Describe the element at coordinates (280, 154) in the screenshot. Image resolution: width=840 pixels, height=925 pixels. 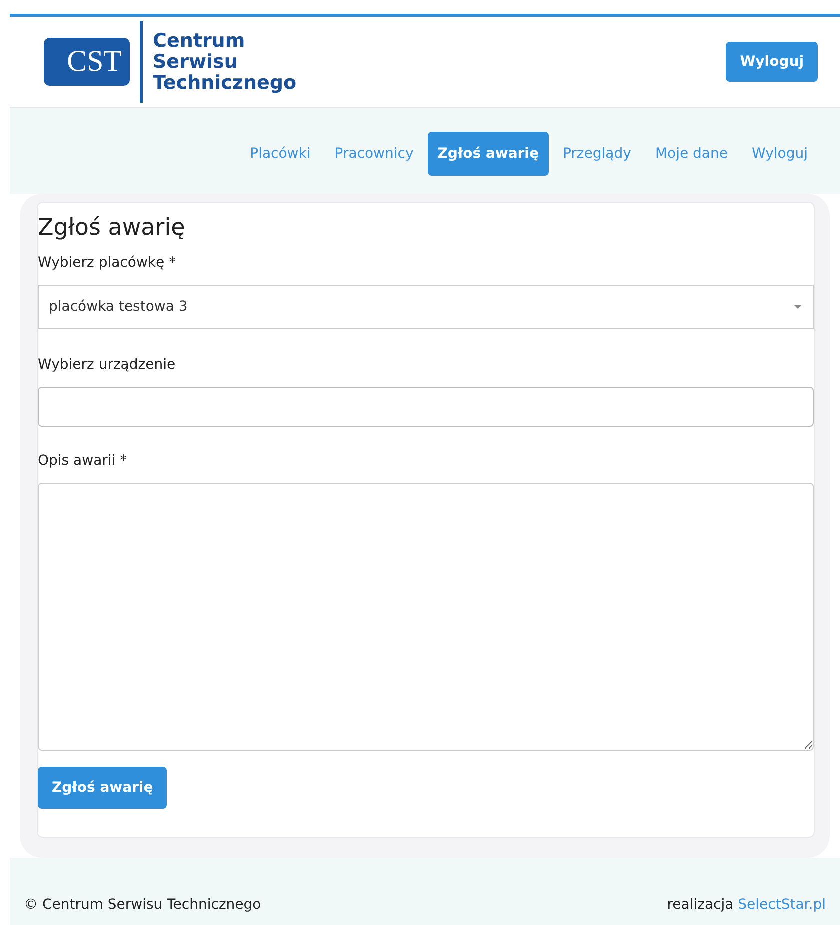
I see `nav-tab: Placówki` at that location.